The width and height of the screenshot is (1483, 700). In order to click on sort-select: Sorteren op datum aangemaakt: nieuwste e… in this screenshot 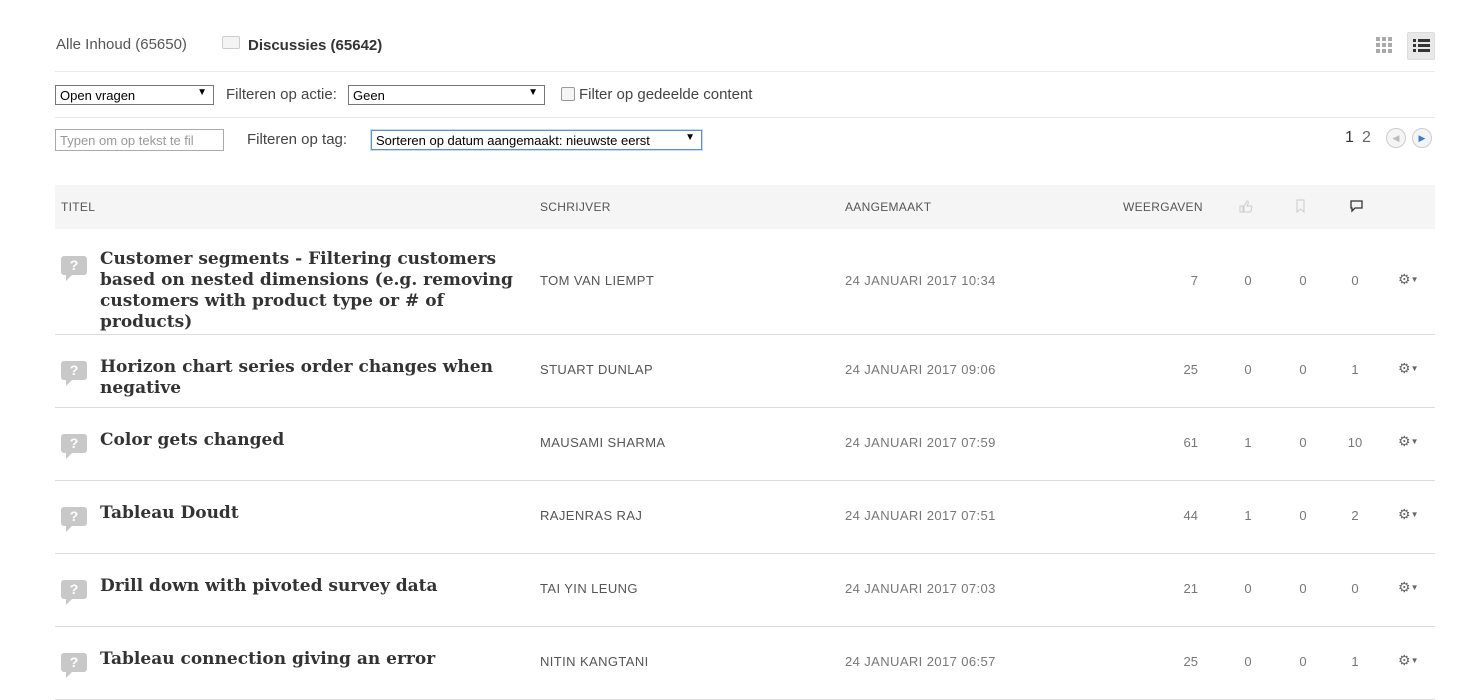, I will do `click(536, 140)`.